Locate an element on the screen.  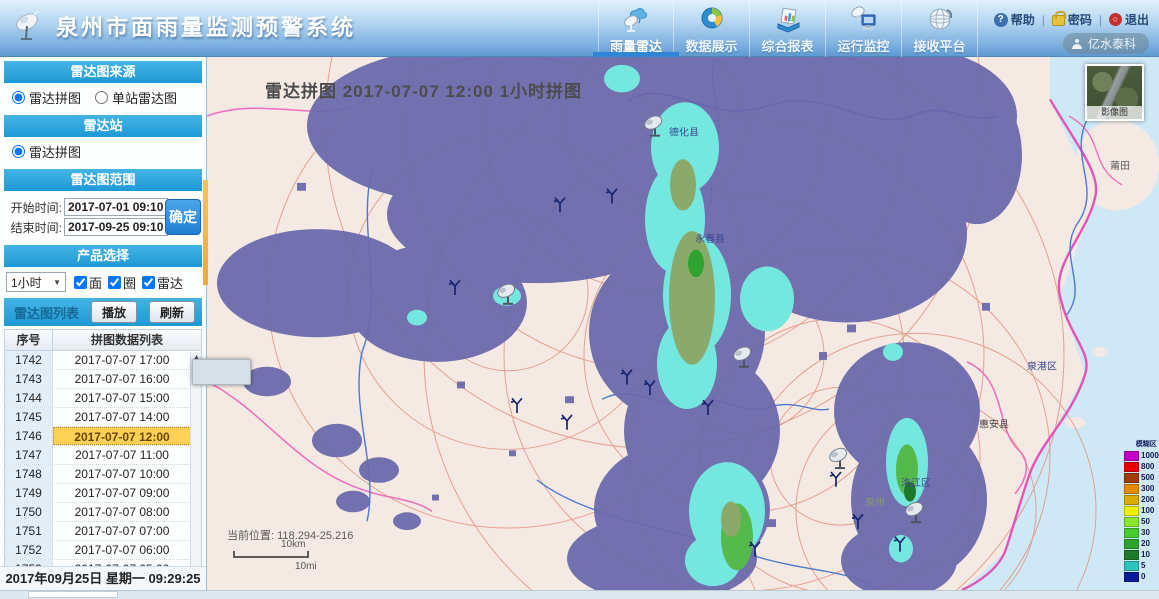
list-item: 1747 2017-07-07 11:00 is located at coordinates (103, 455).